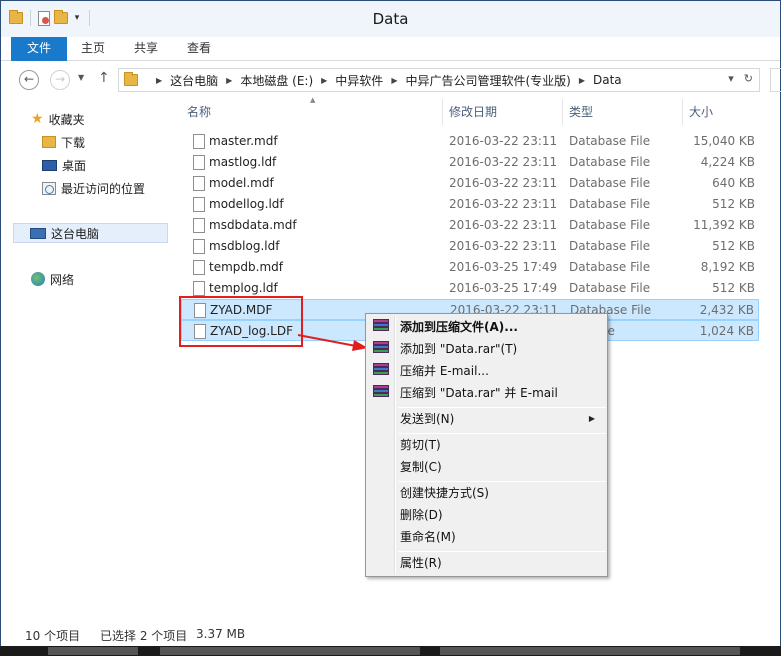 This screenshot has height=656, width=781. Describe the element at coordinates (390, 49) in the screenshot. I see `ribbon-tabs: 文件 主页 共享 查看` at that location.